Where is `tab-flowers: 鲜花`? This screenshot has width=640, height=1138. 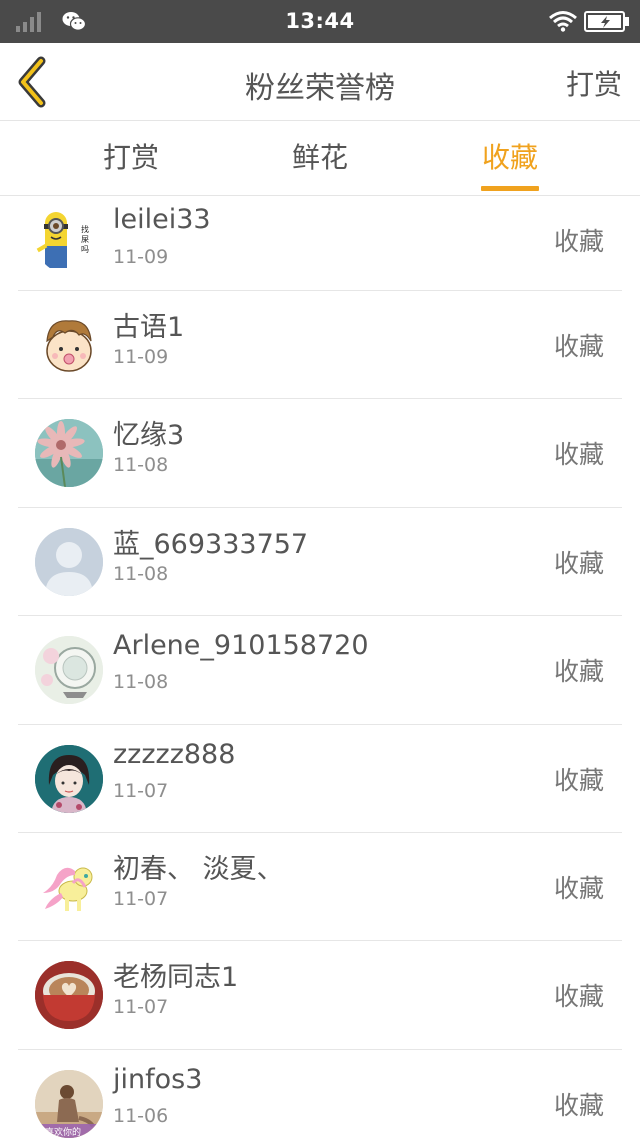 tab-flowers: 鲜花 is located at coordinates (320, 158).